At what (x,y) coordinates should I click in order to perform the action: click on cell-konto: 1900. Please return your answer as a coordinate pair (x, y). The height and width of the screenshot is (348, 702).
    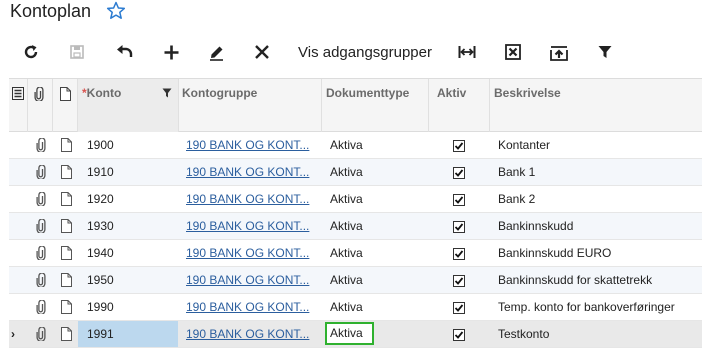
    Looking at the image, I should click on (128, 145).